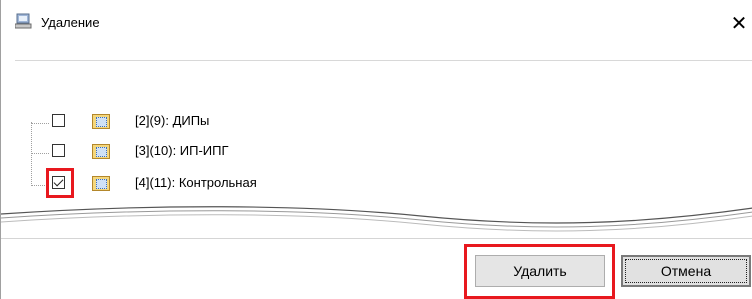  I want to click on torn-edge-divider, so click(376, 219).